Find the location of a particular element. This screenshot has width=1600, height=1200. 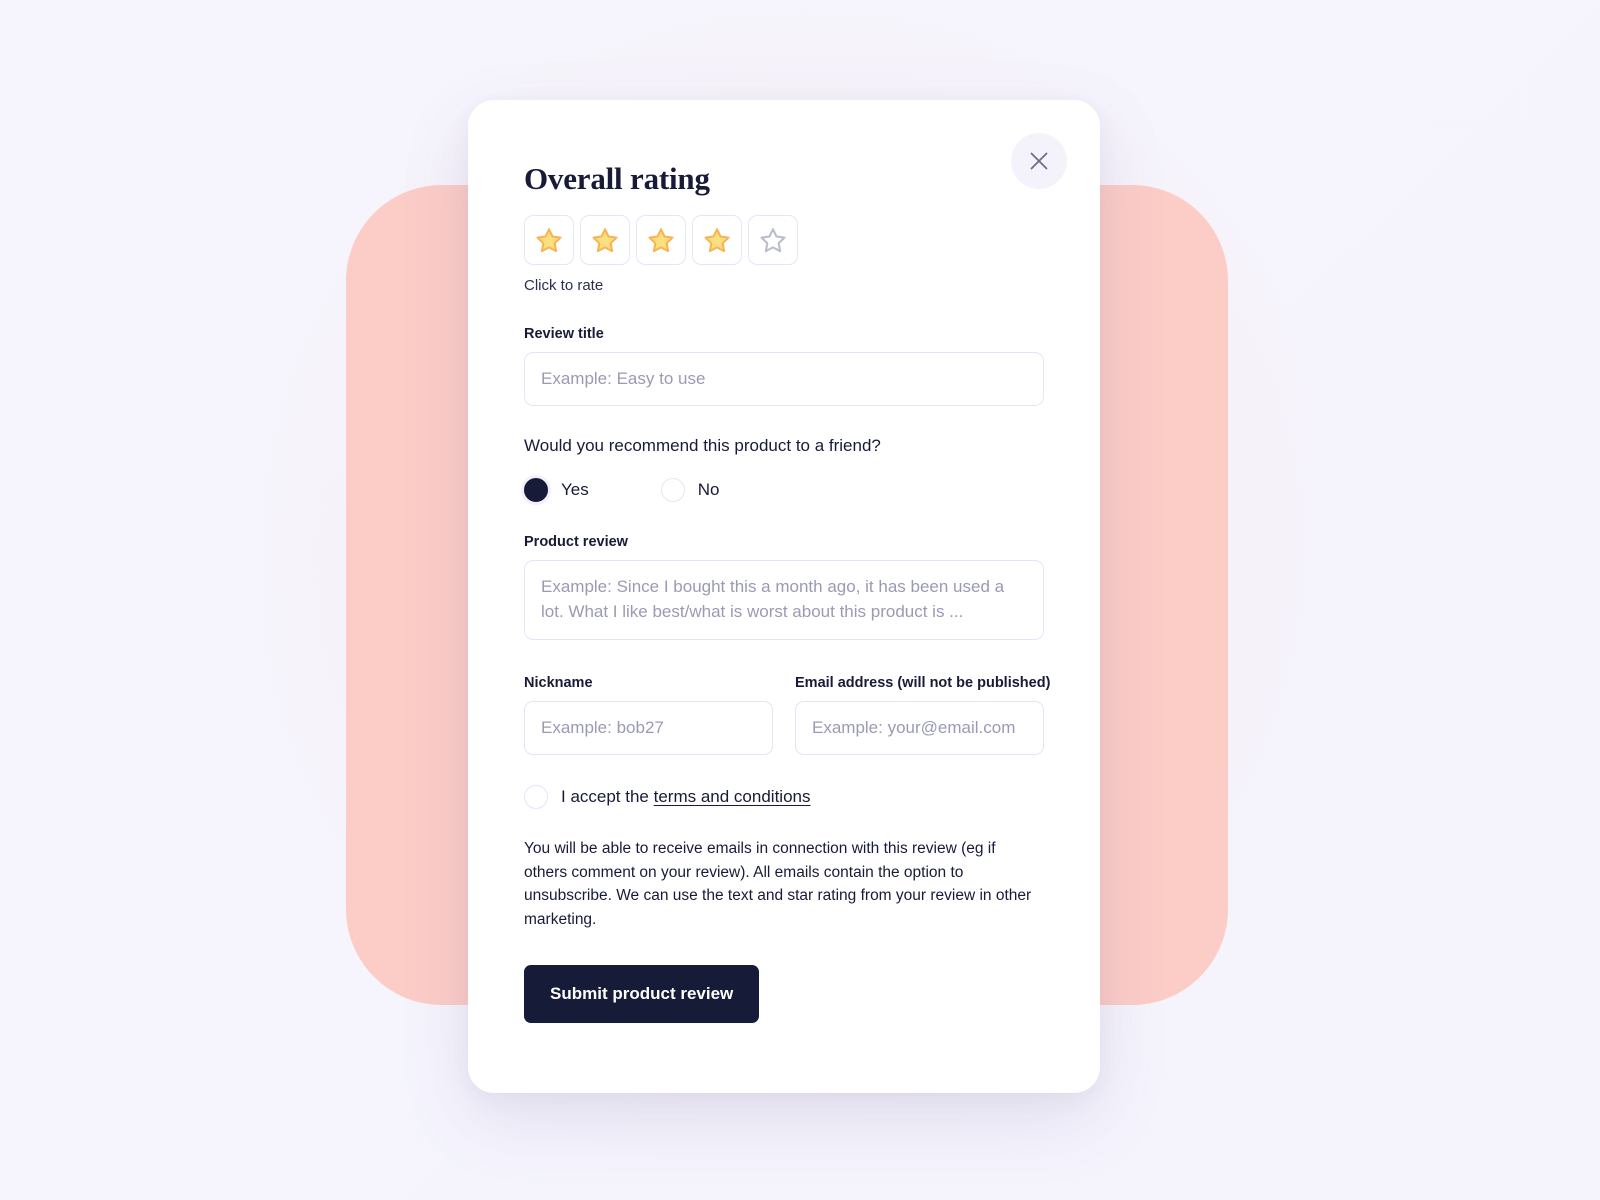

terms-text: I accept the terms and conditions is located at coordinates (686, 797).